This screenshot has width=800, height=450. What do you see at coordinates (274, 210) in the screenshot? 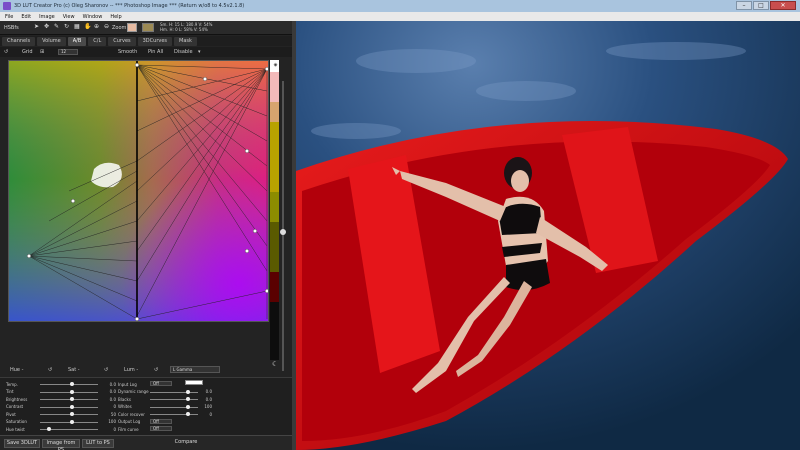
I see `hue-strip` at bounding box center [274, 210].